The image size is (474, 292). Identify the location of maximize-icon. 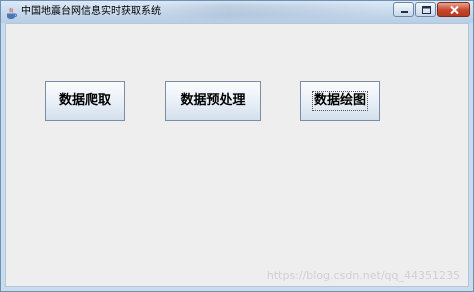
(426, 10).